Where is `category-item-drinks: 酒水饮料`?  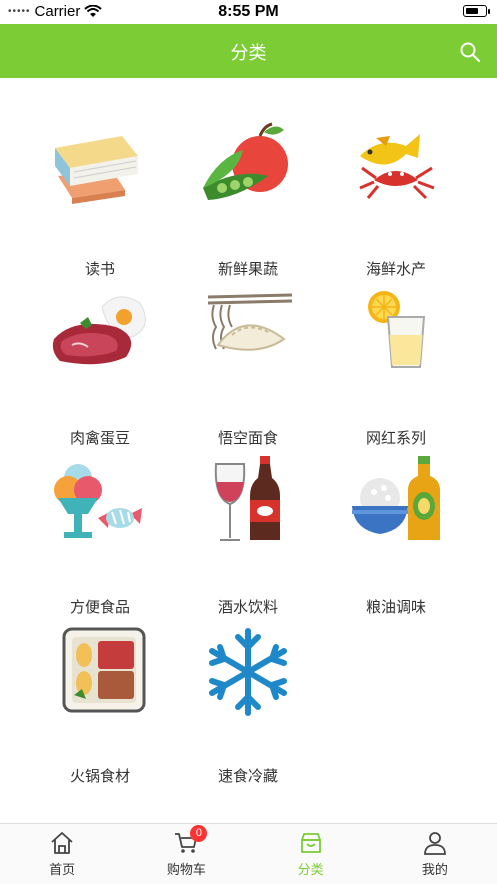
category-item-drinks: 酒水饮料 is located at coordinates (248, 536).